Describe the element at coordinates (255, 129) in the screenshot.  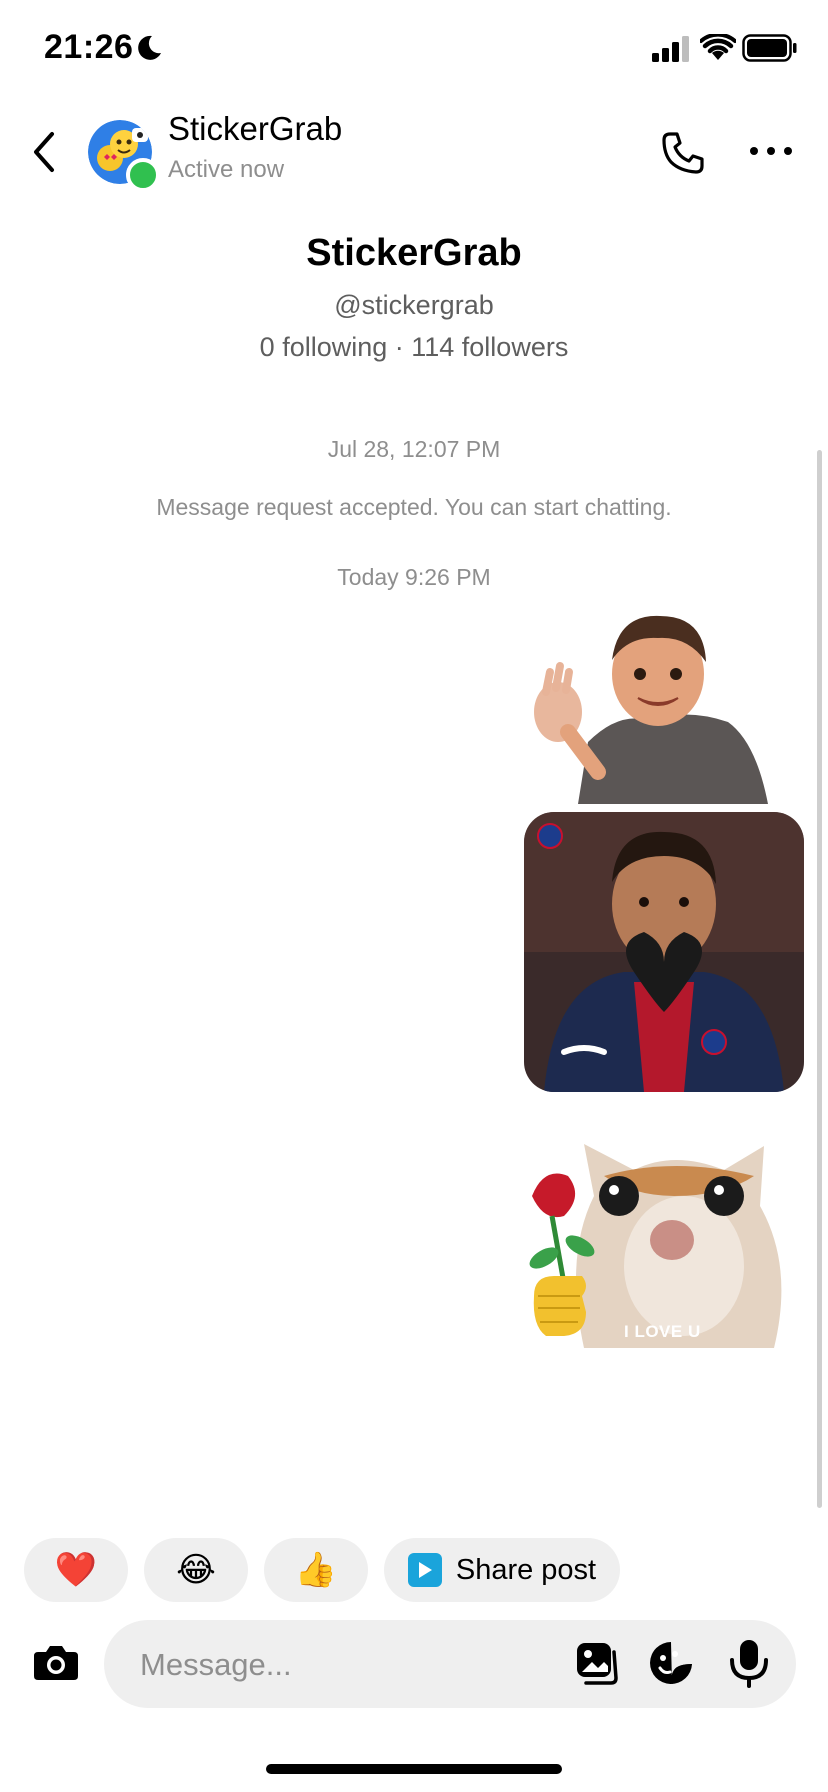
I see `contact-name: StickerGrab` at that location.